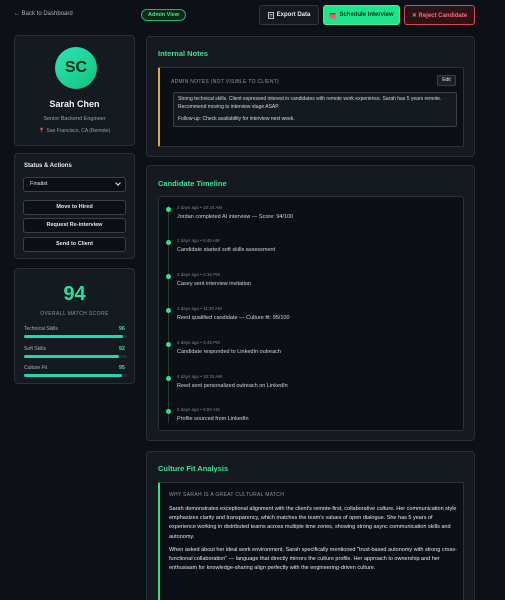 This screenshot has width=505, height=600. Describe the element at coordinates (74, 225) in the screenshot. I see `request-reinterview-button: Request Re-interview` at that location.